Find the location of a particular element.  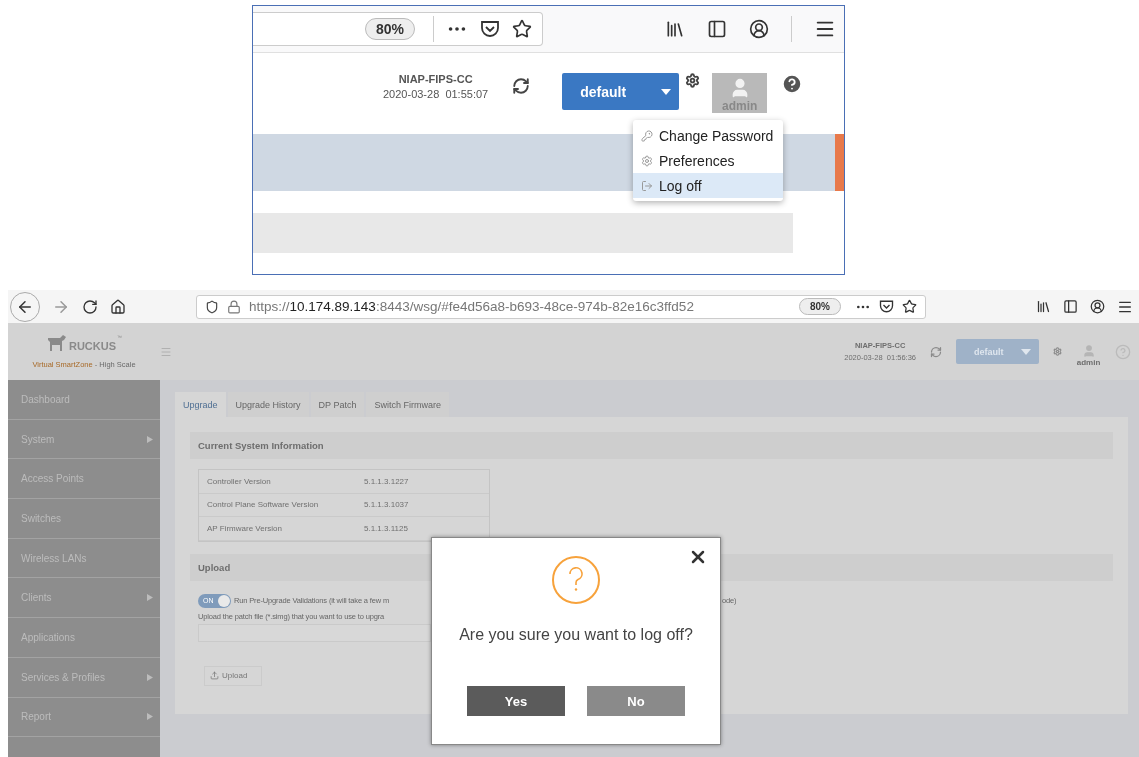

table-cell: 5.1.1.3.1037 is located at coordinates (386, 505).